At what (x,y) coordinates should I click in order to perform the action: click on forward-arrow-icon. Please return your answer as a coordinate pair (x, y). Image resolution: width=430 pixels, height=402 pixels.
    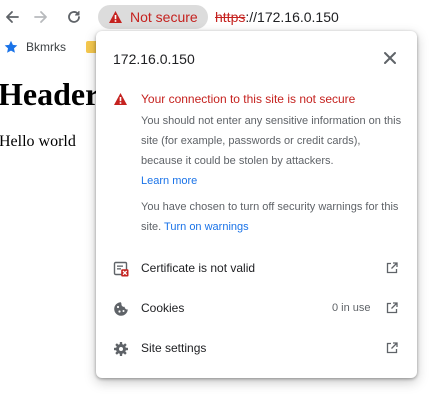
    Looking at the image, I should click on (40, 17).